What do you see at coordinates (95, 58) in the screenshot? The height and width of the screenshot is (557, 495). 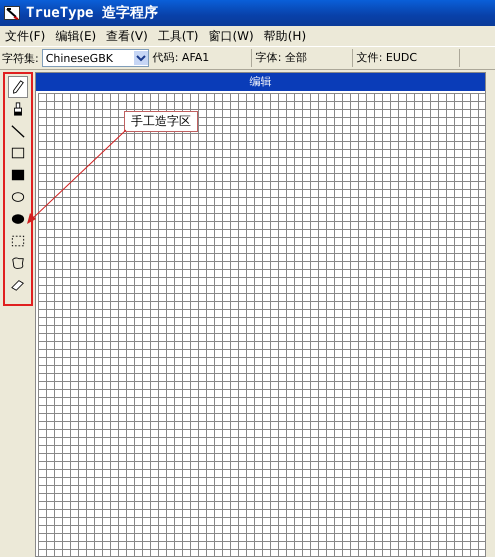 I see `charset-dropdown: ChineseGBK` at bounding box center [95, 58].